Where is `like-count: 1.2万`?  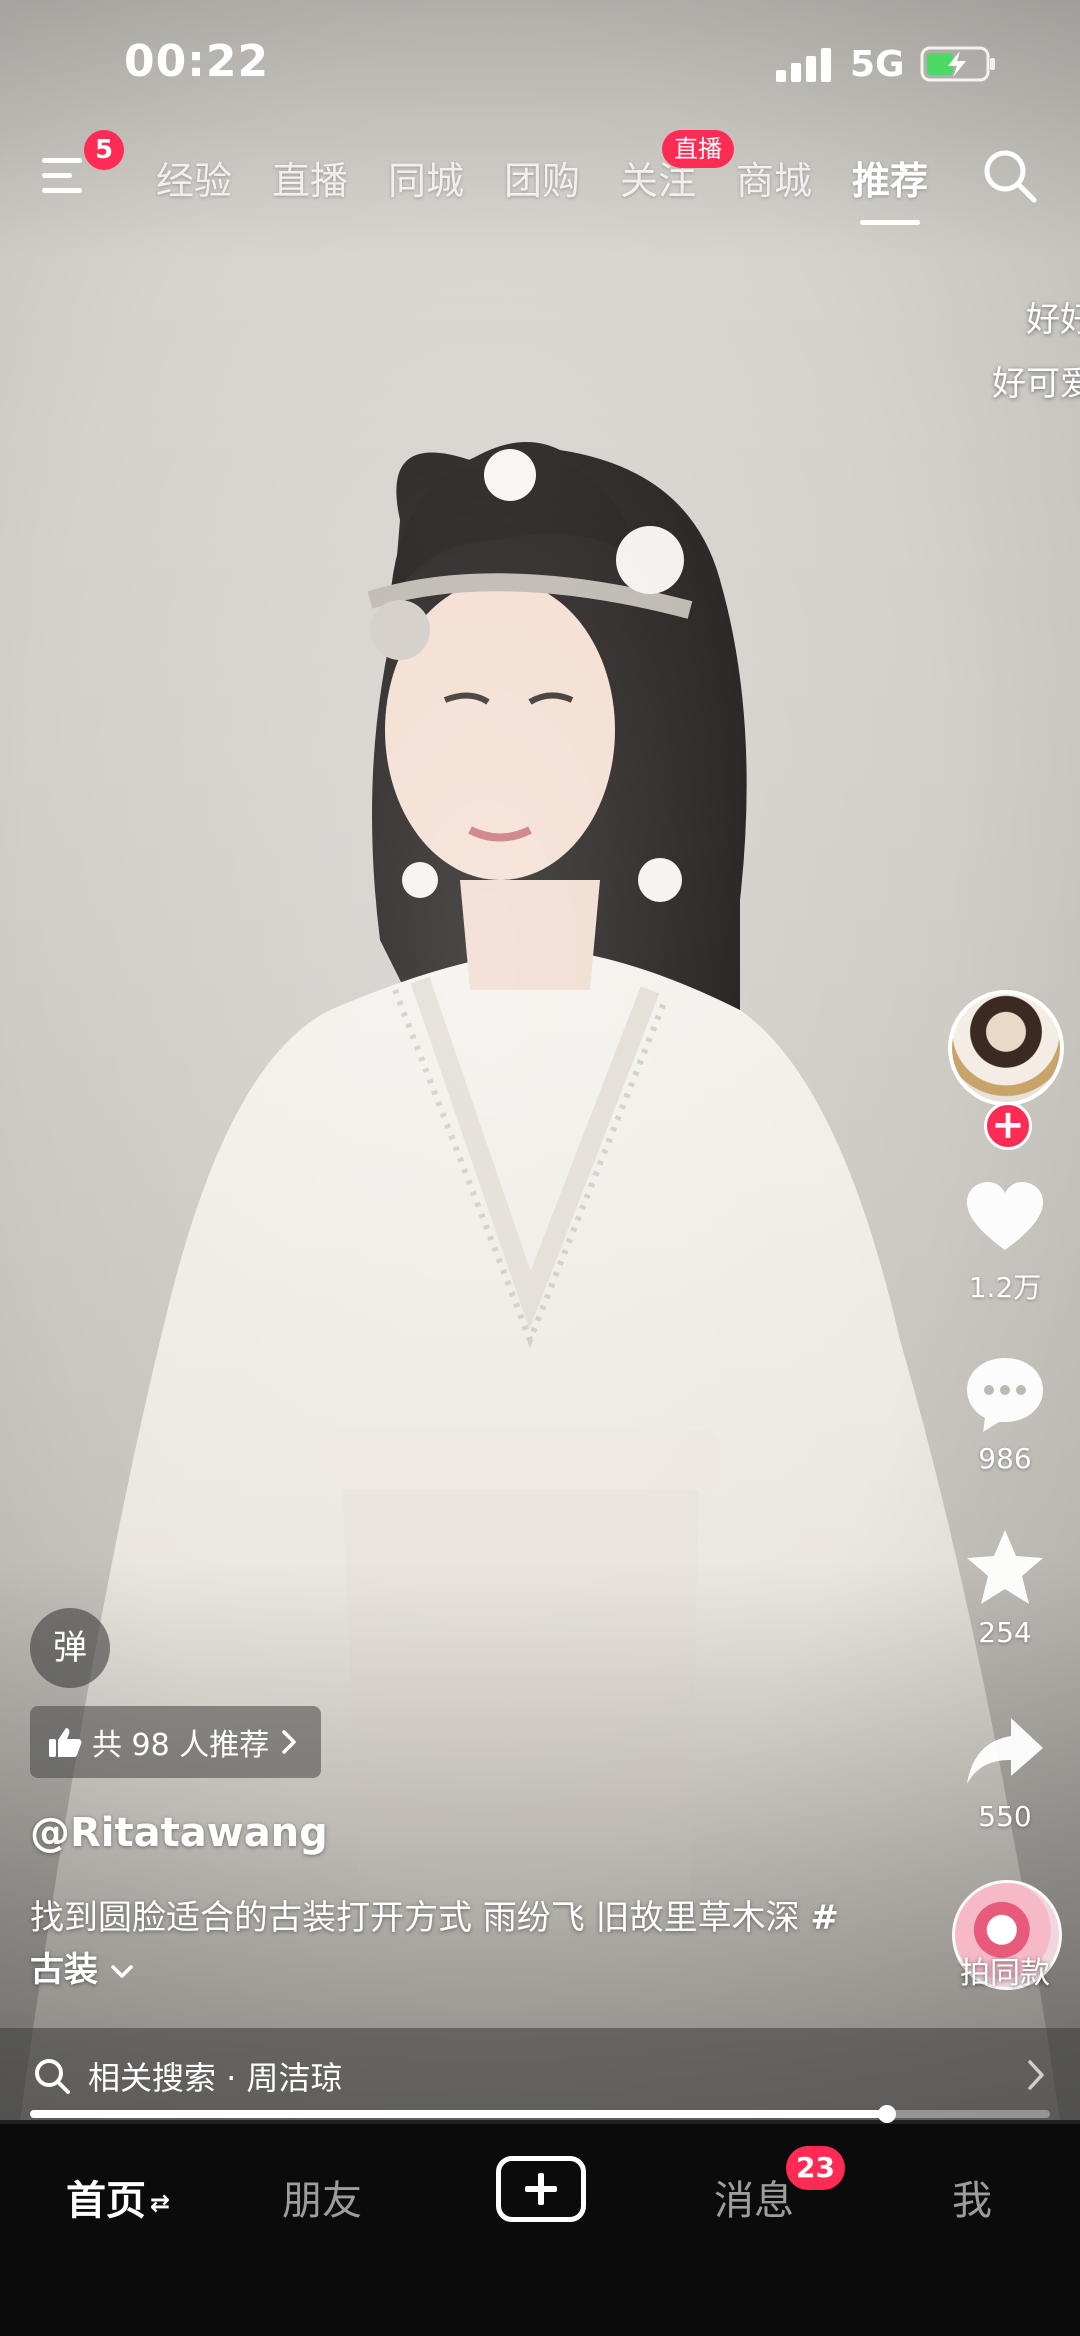 like-count: 1.2万 is located at coordinates (1005, 1287).